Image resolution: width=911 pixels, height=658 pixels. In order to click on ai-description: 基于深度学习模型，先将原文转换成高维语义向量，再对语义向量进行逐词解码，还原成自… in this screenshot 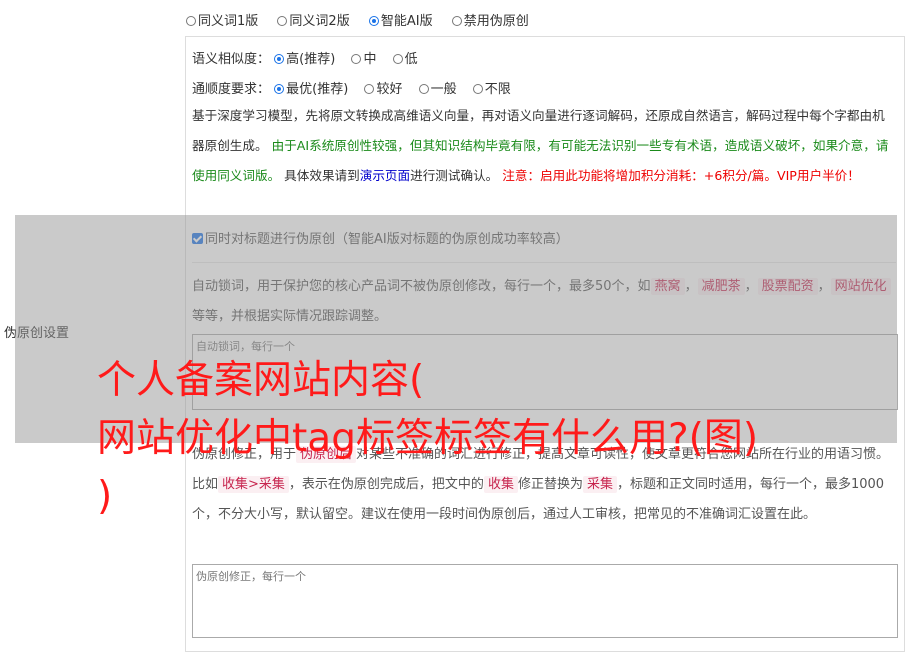, I will do `click(540, 145)`.